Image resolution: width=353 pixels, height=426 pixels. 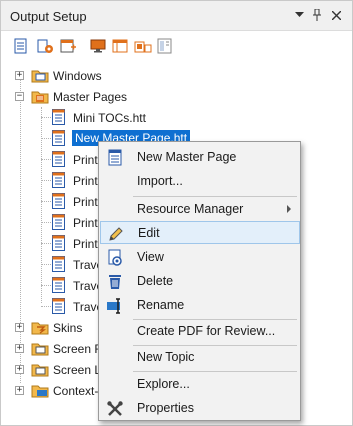 I want to click on collapse-toggle: −, so click(x=19, y=96).